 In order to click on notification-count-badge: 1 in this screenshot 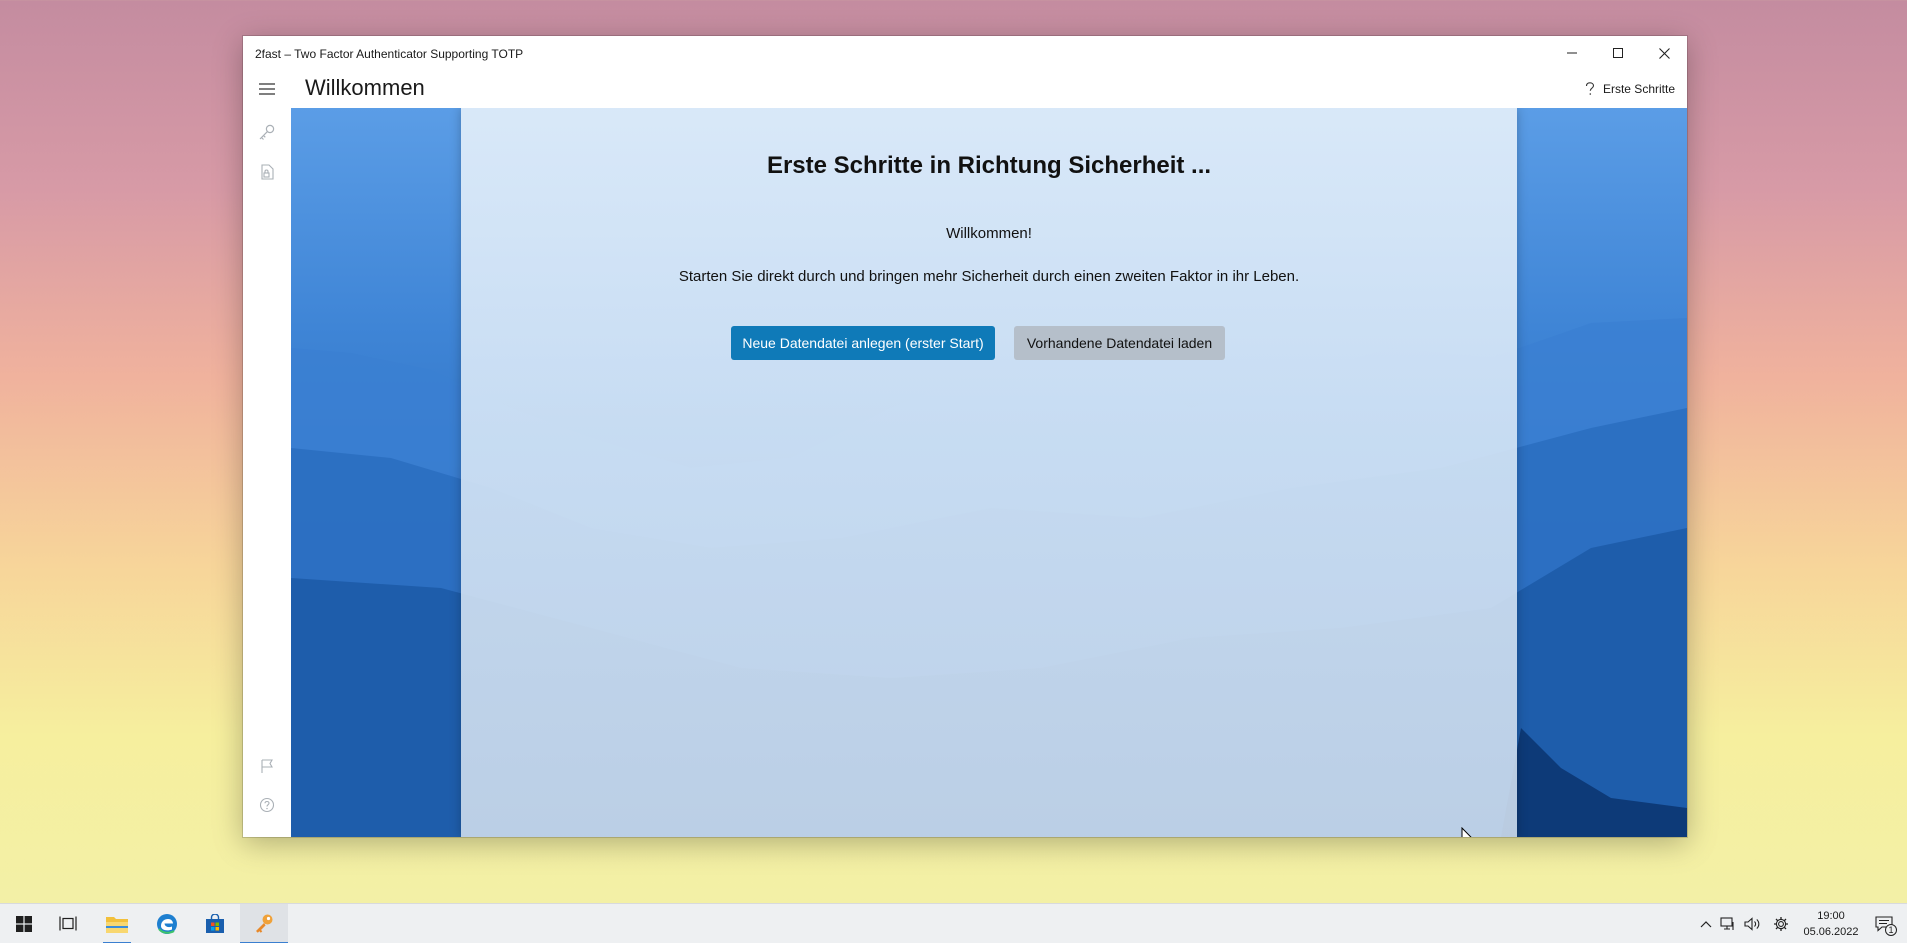, I will do `click(1891, 930)`.